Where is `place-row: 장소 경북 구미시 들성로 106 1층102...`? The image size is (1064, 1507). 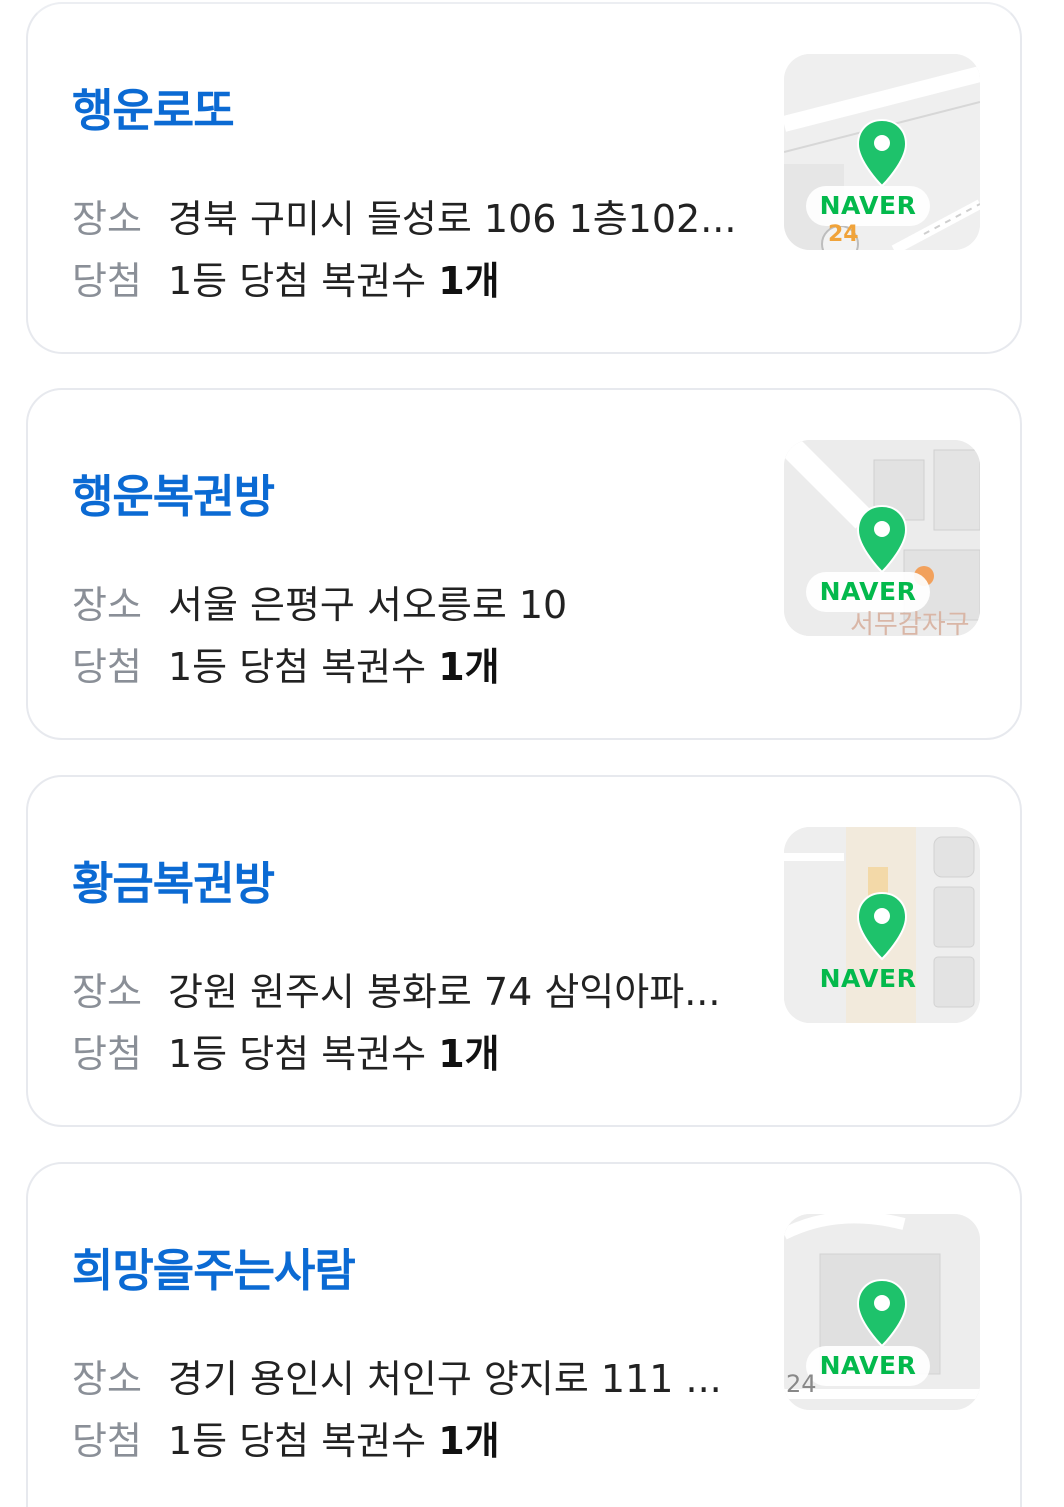 place-row: 장소 경북 구미시 들성로 106 1층102... is located at coordinates (404, 219).